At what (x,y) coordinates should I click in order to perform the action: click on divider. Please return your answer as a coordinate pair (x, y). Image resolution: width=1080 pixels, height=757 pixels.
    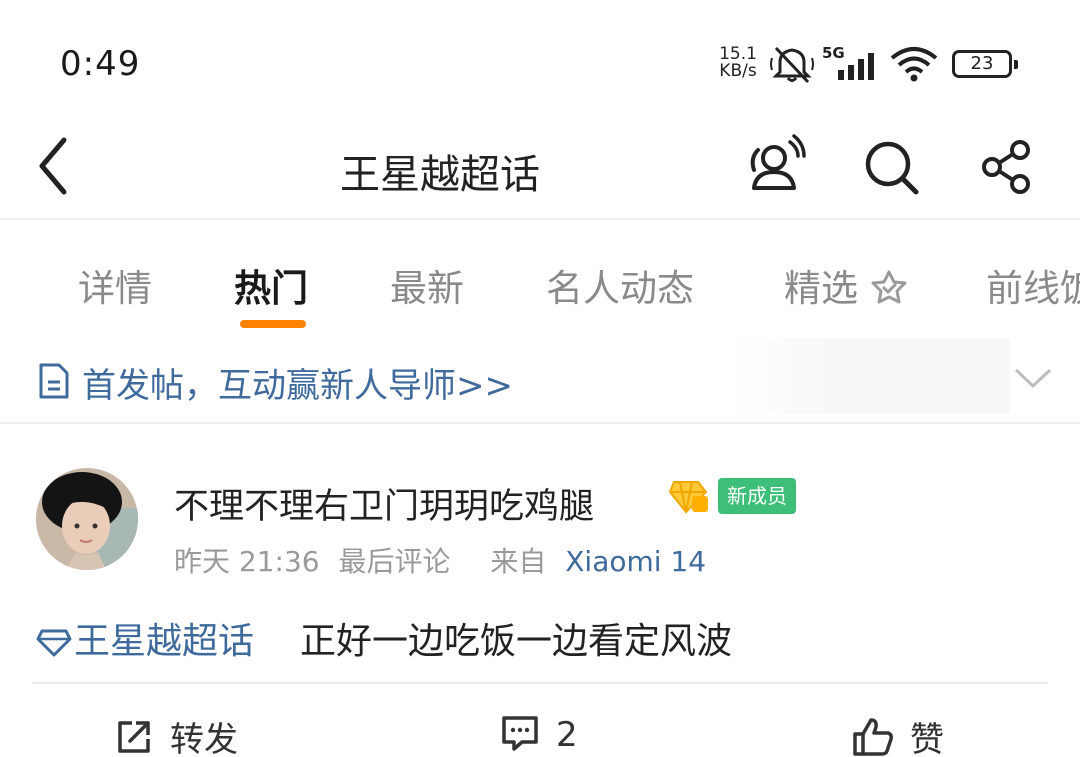
    Looking at the image, I should click on (540, 683).